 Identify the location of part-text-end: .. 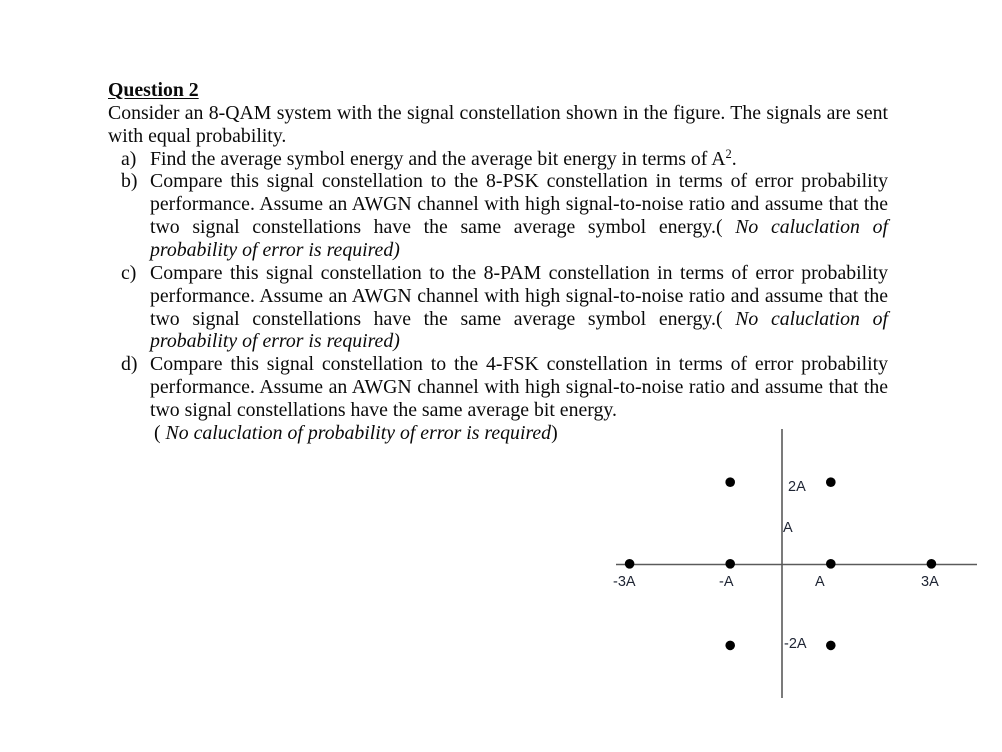
(734, 158).